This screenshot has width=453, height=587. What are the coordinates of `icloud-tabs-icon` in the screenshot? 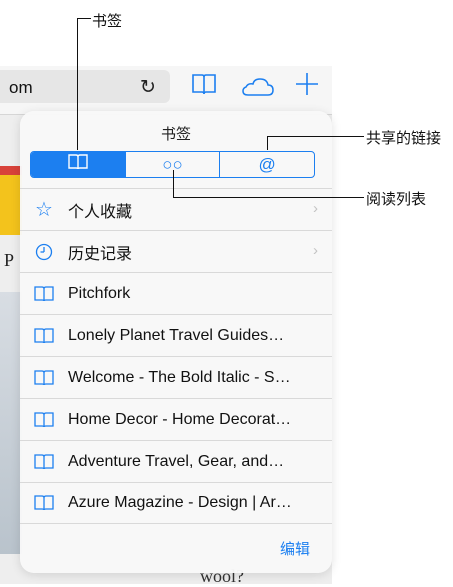 It's located at (258, 89).